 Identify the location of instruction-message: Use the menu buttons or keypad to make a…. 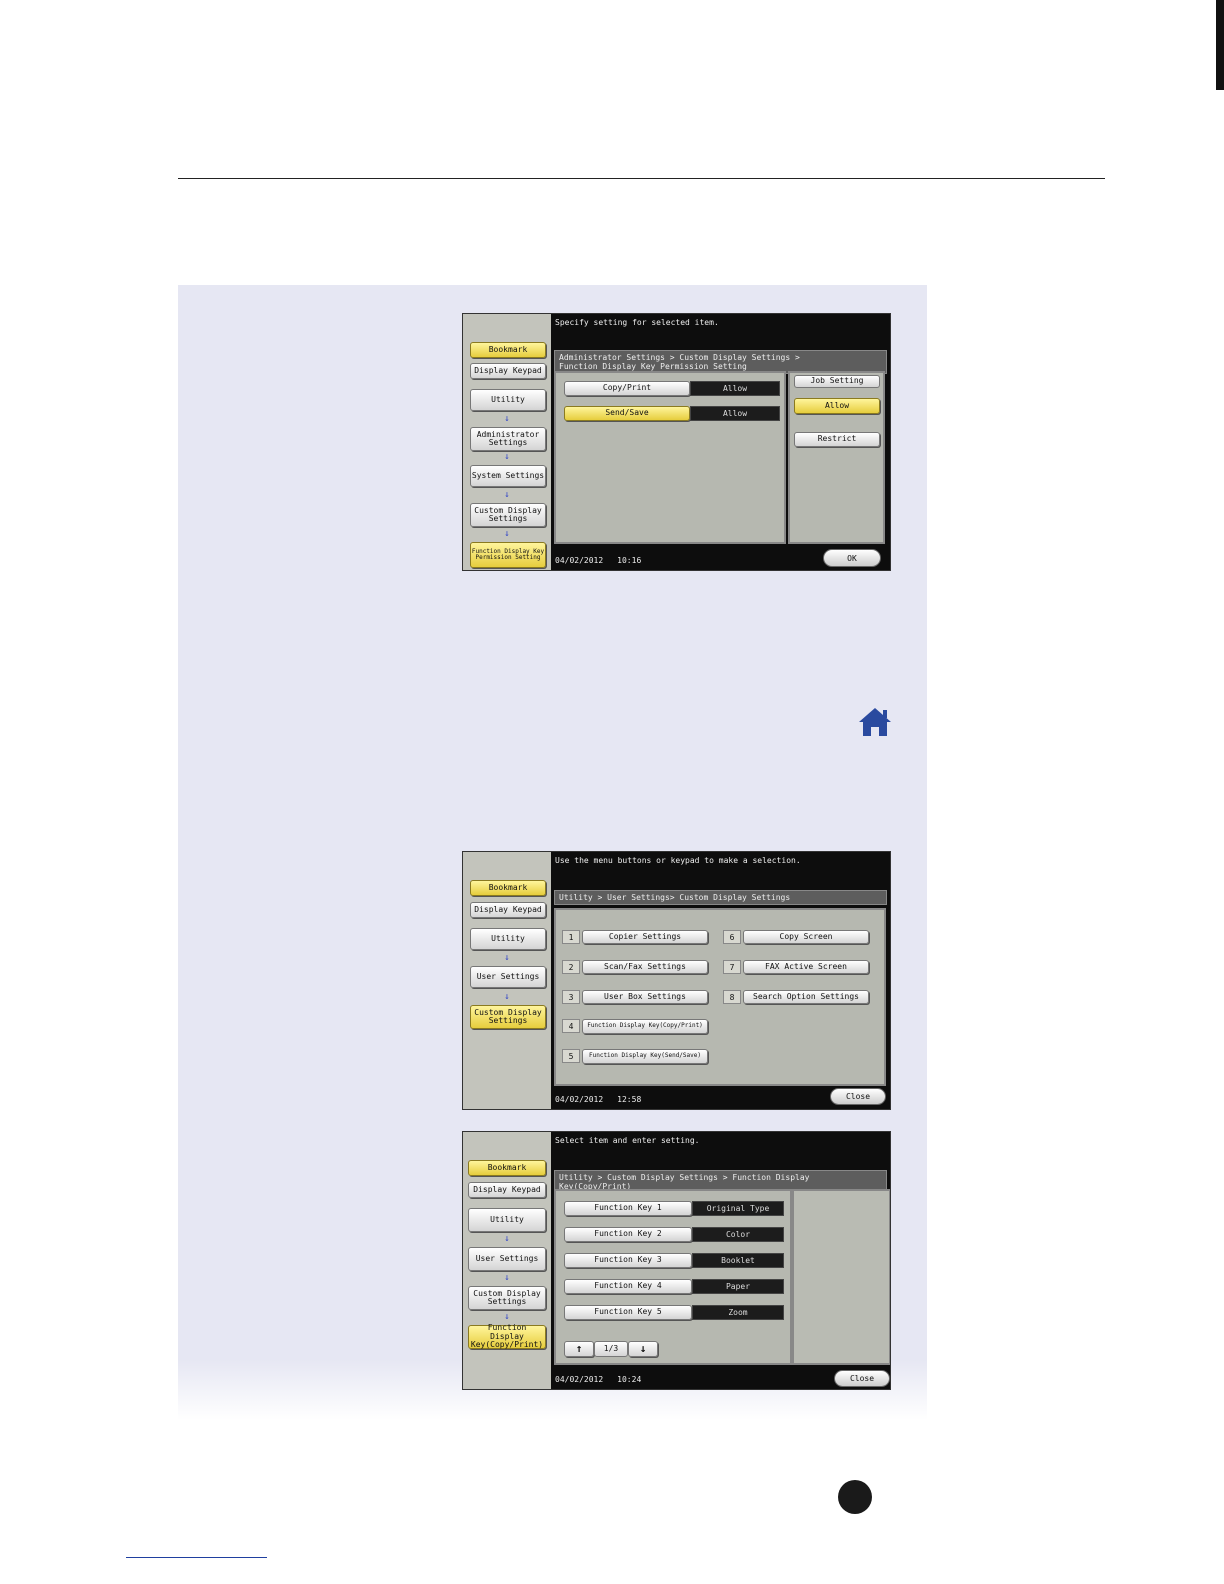
(678, 860).